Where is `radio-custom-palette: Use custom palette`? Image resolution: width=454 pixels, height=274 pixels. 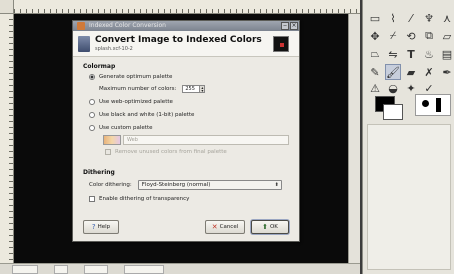
radio-custom-palette: Use custom palette is located at coordinates (121, 128).